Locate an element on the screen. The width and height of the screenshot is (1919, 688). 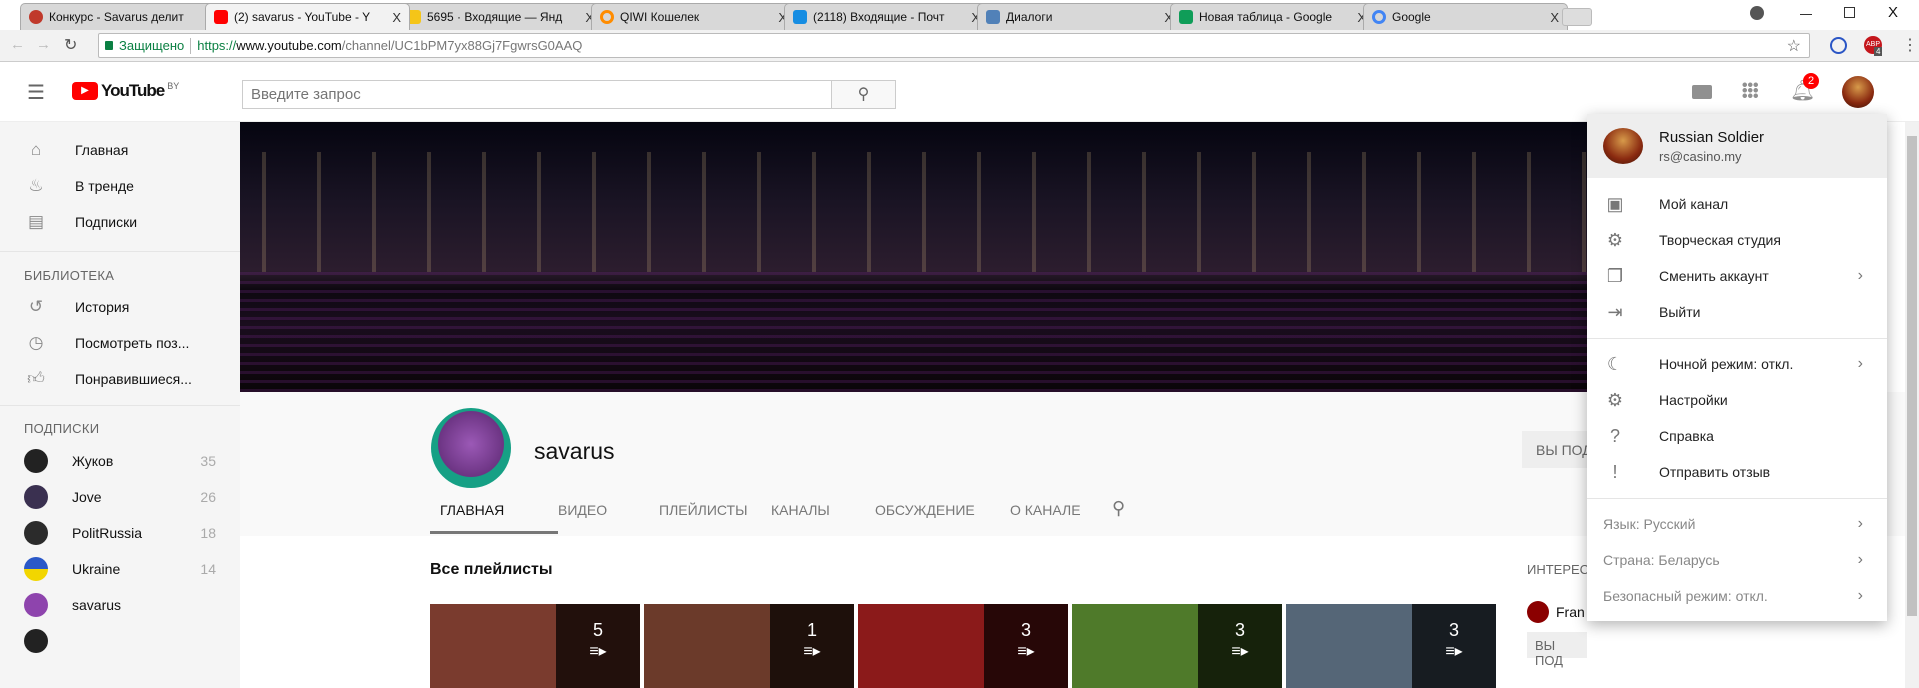
youtube-logo: ▶ YouTube BY is located at coordinates (125, 91).